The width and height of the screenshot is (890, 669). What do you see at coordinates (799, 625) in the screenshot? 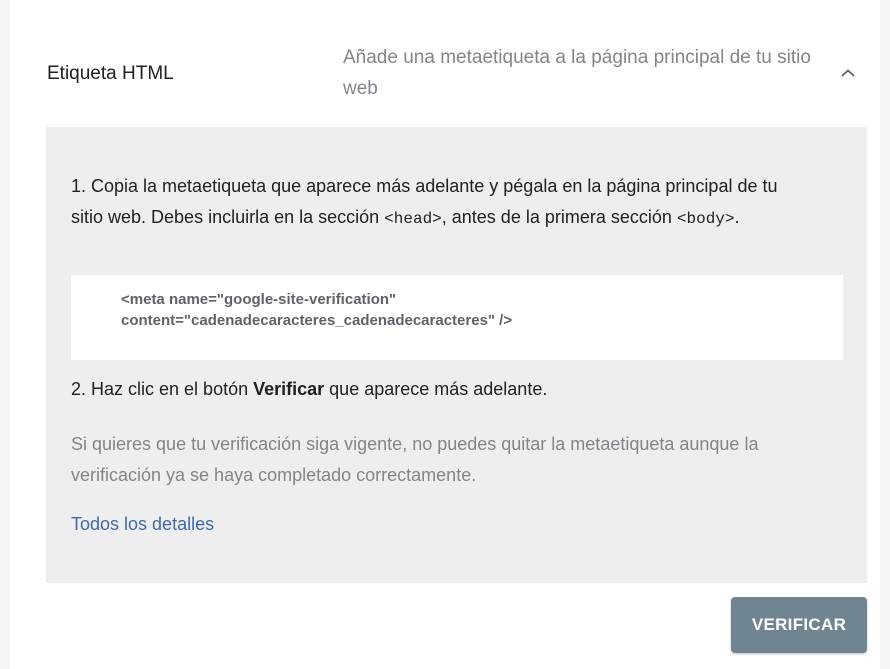
I see `verify-button: VERIFICAR` at bounding box center [799, 625].